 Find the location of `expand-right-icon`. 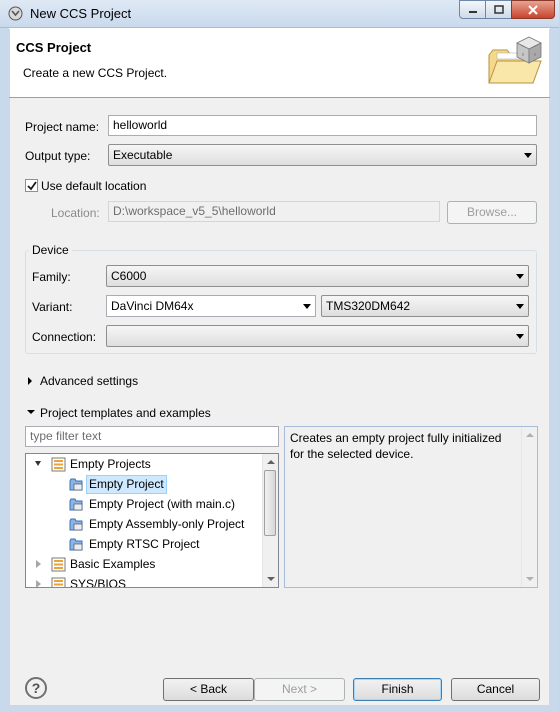

expand-right-icon is located at coordinates (30, 381).